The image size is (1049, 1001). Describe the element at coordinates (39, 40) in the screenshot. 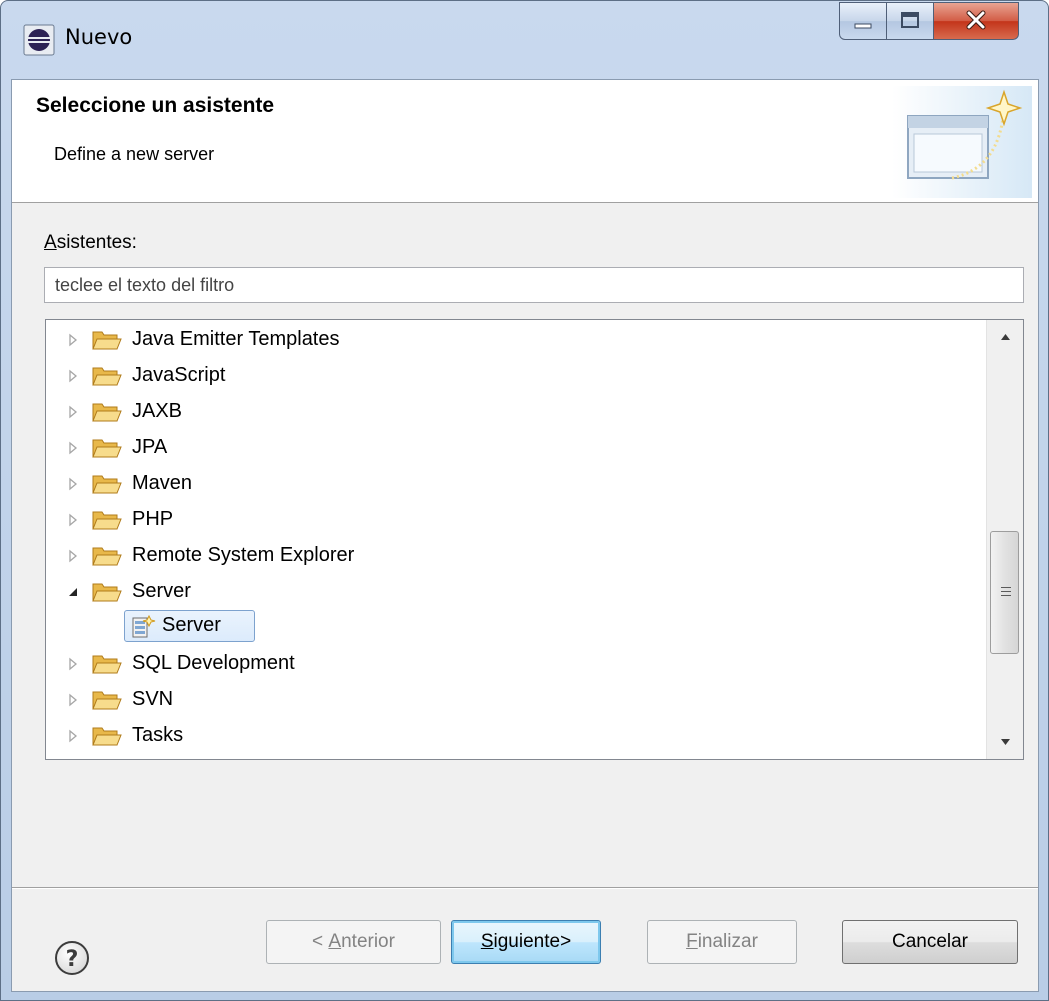

I see `eclipse-app-icon` at that location.